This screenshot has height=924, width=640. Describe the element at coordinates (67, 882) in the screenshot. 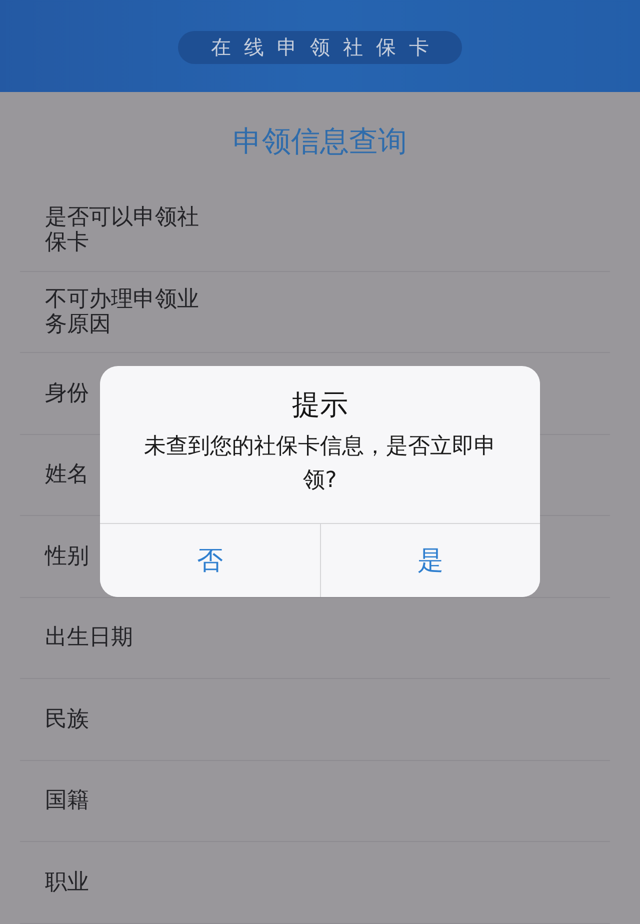

I see `field-label: 职业` at that location.